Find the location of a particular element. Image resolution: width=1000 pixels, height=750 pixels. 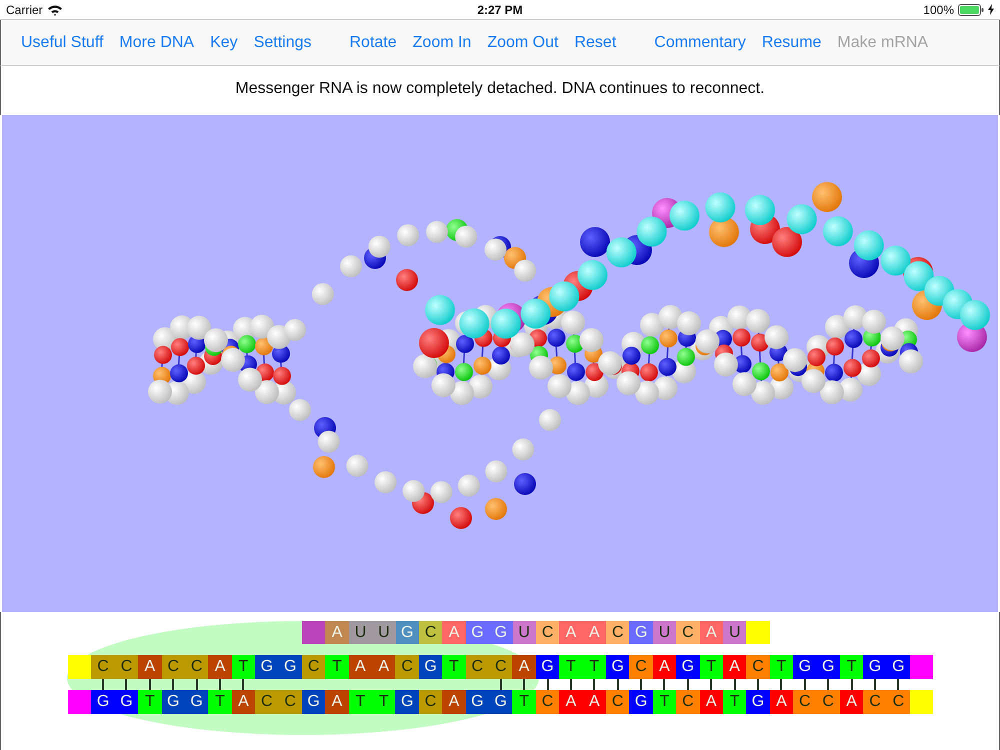

toolbar-button: Rotate is located at coordinates (373, 43).